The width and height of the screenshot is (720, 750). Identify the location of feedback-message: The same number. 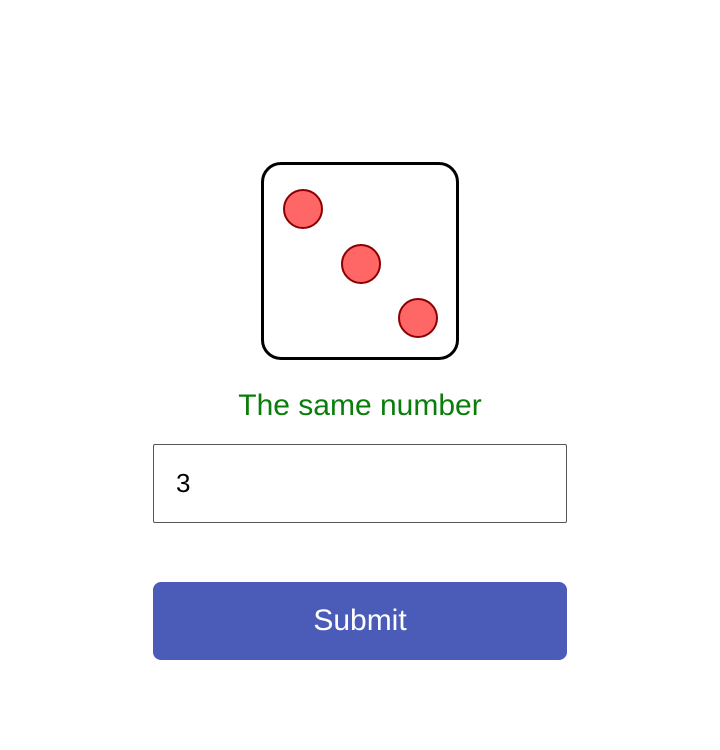
(360, 405).